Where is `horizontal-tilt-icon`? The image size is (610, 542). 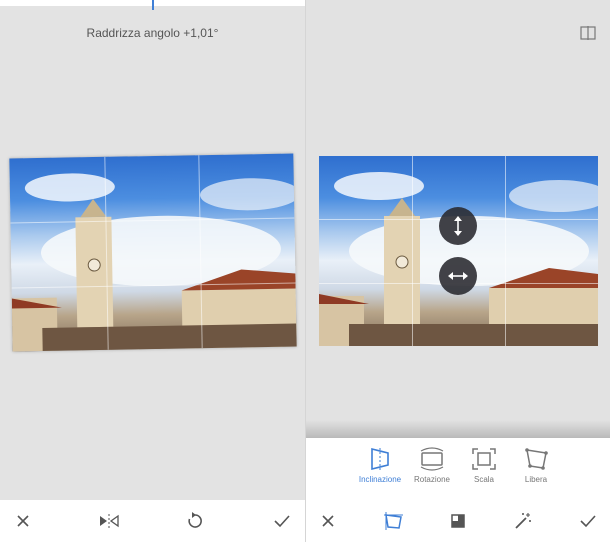
horizontal-tilt-icon is located at coordinates (458, 276).